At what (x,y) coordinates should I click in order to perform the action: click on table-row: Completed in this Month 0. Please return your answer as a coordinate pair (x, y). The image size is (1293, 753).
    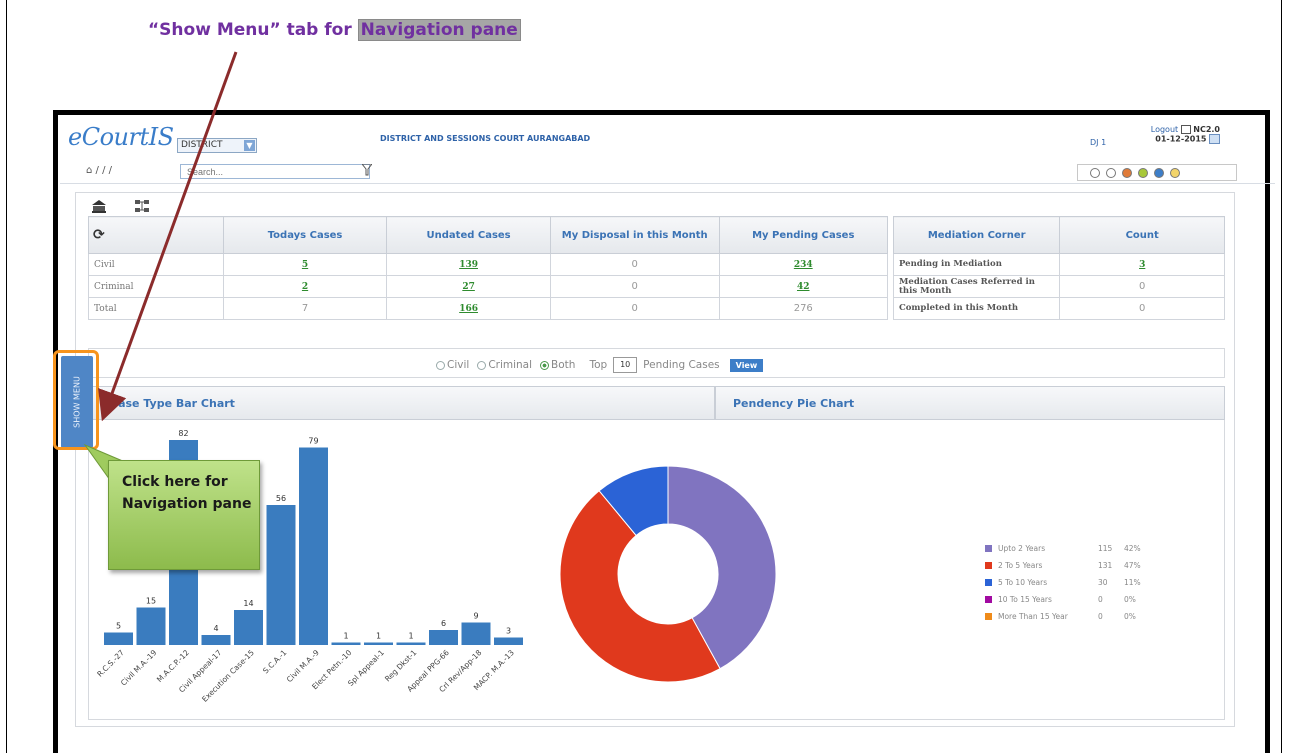
    Looking at the image, I should click on (1058, 308).